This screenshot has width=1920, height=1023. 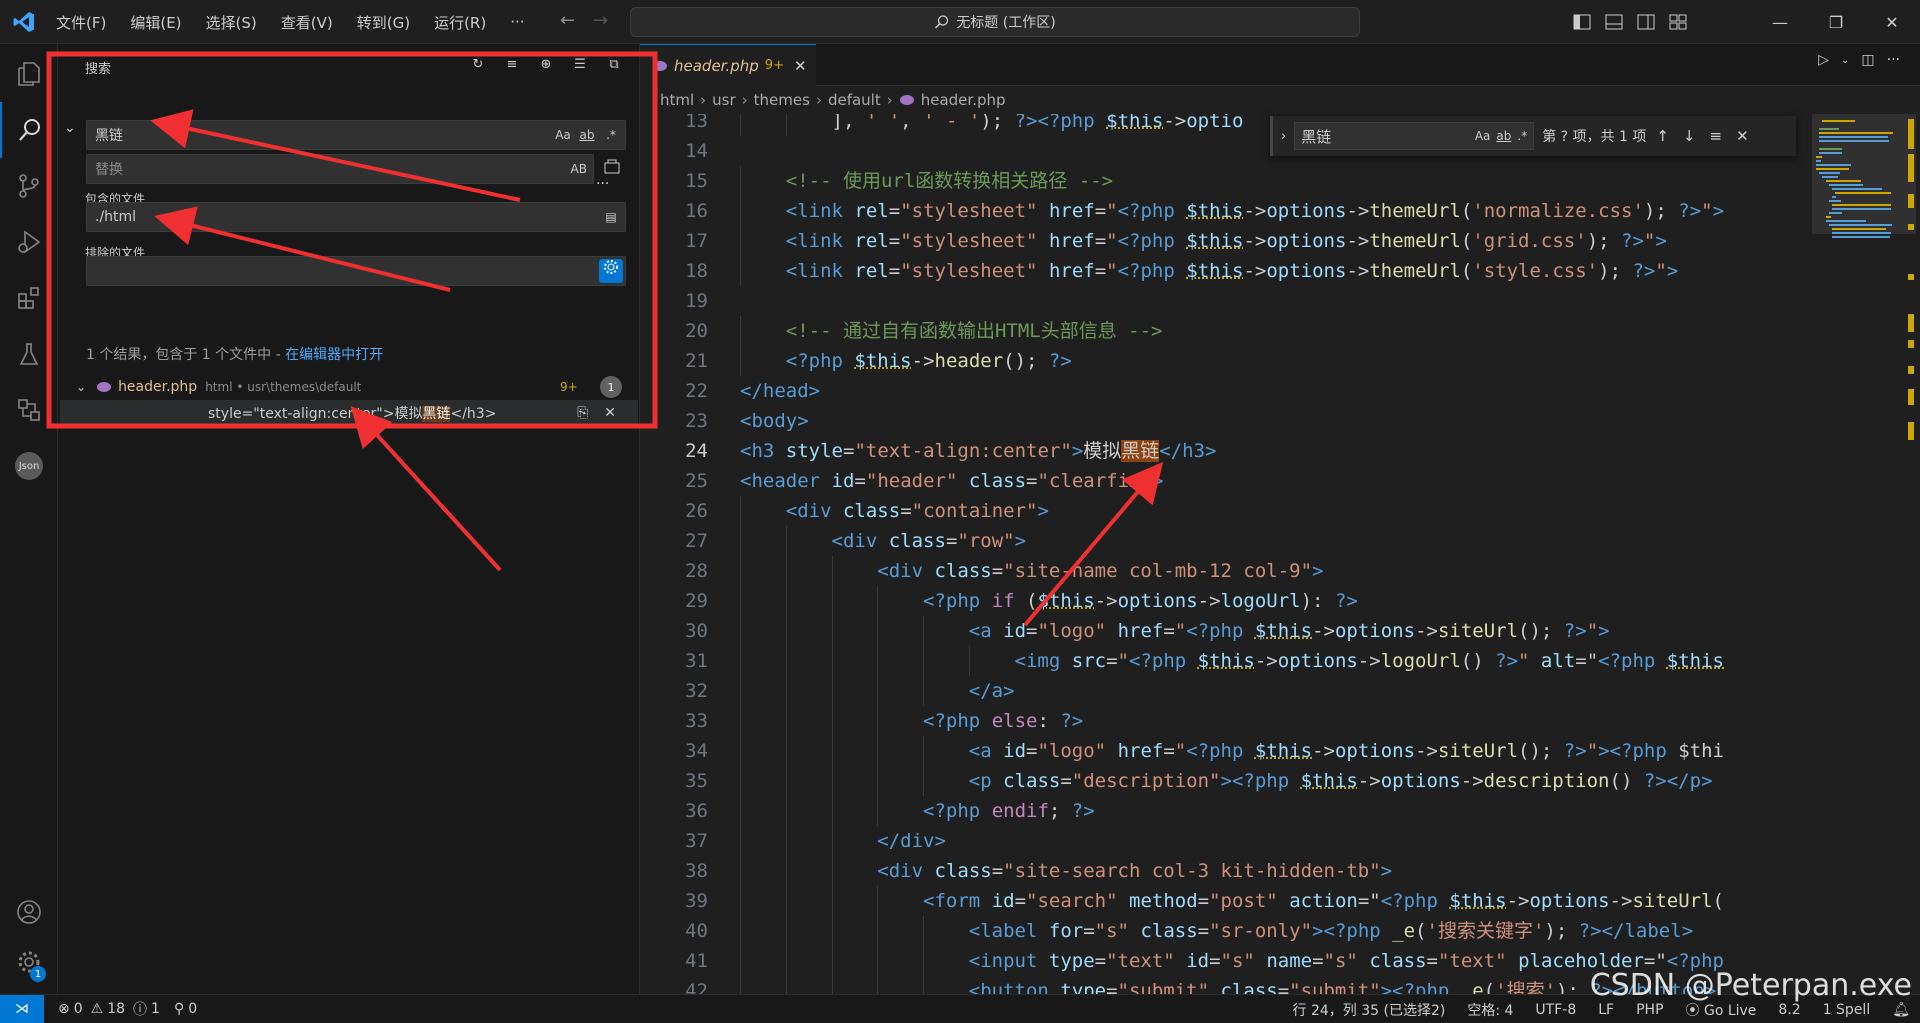 I want to click on forward-arrow-icon: →, so click(x=600, y=20).